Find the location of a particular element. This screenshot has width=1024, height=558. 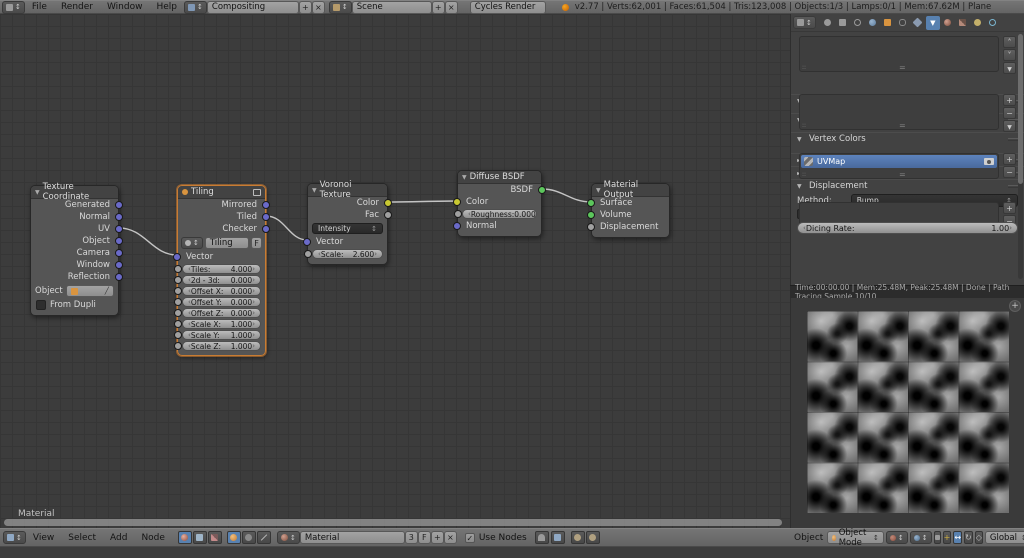

pivot-point-button: ↕ is located at coordinates (920, 537).